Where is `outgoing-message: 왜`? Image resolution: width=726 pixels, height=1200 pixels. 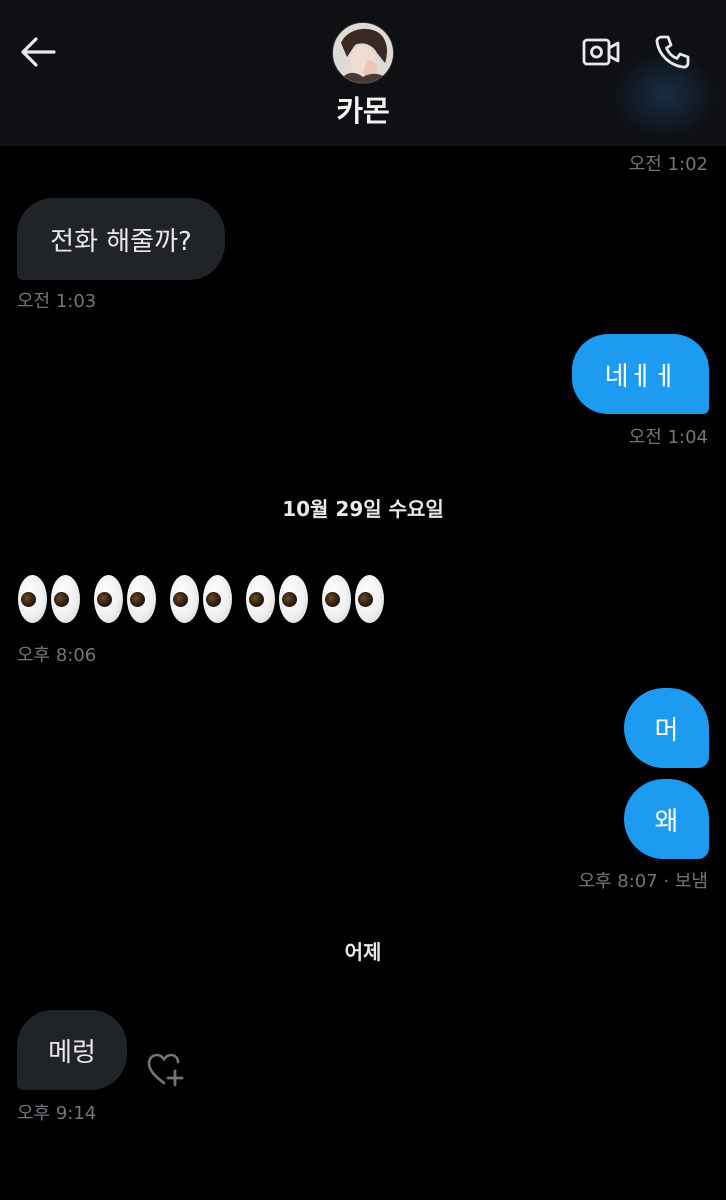
outgoing-message: 왜 is located at coordinates (666, 819).